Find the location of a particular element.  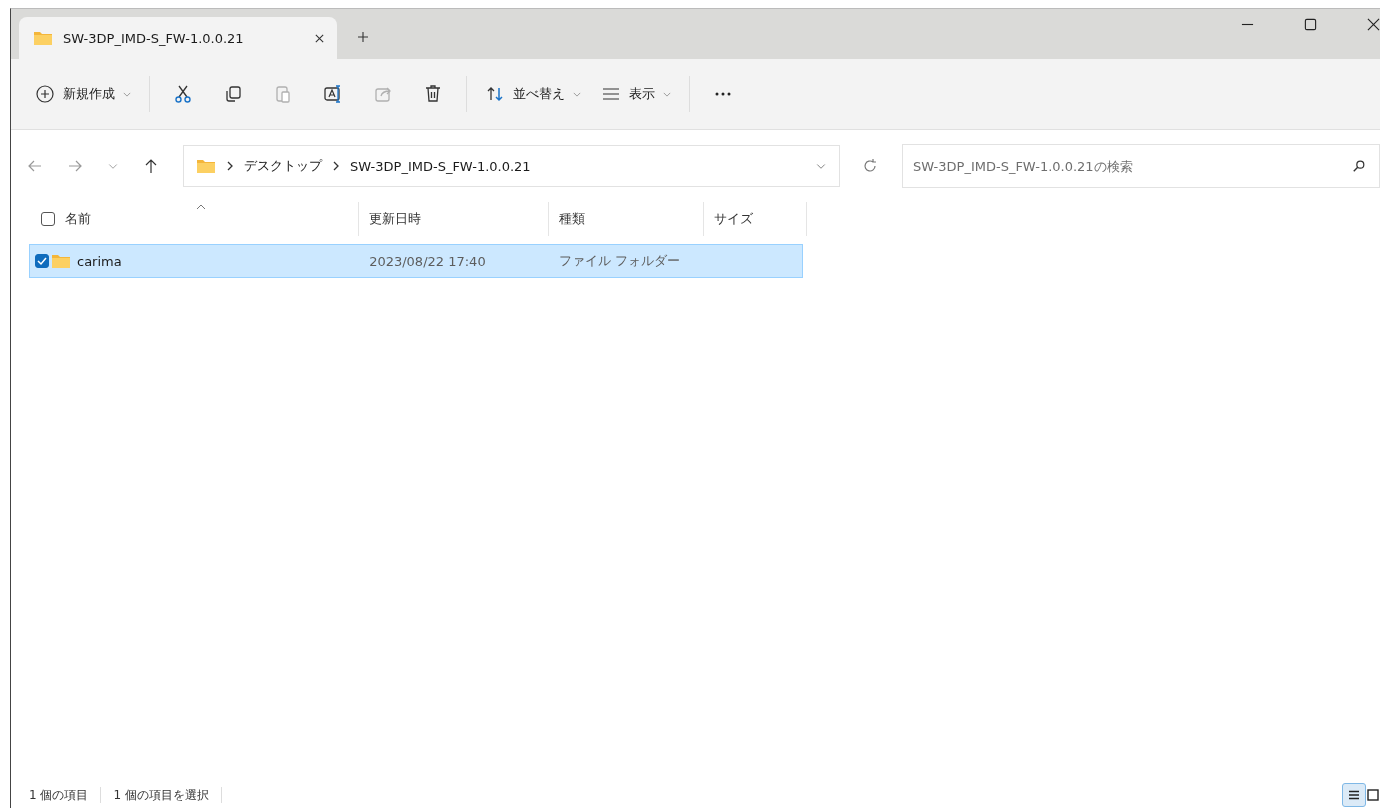

sort-caret-icon is located at coordinates (201, 207).